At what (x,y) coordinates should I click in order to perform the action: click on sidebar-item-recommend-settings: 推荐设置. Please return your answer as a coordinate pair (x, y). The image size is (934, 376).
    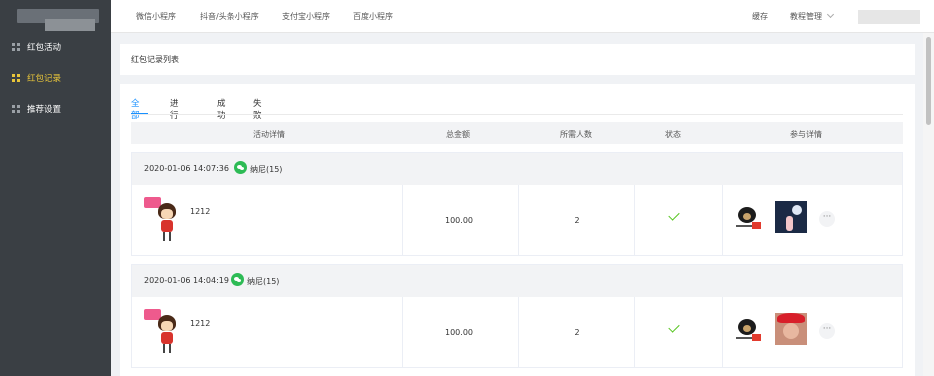
    Looking at the image, I should click on (55, 109).